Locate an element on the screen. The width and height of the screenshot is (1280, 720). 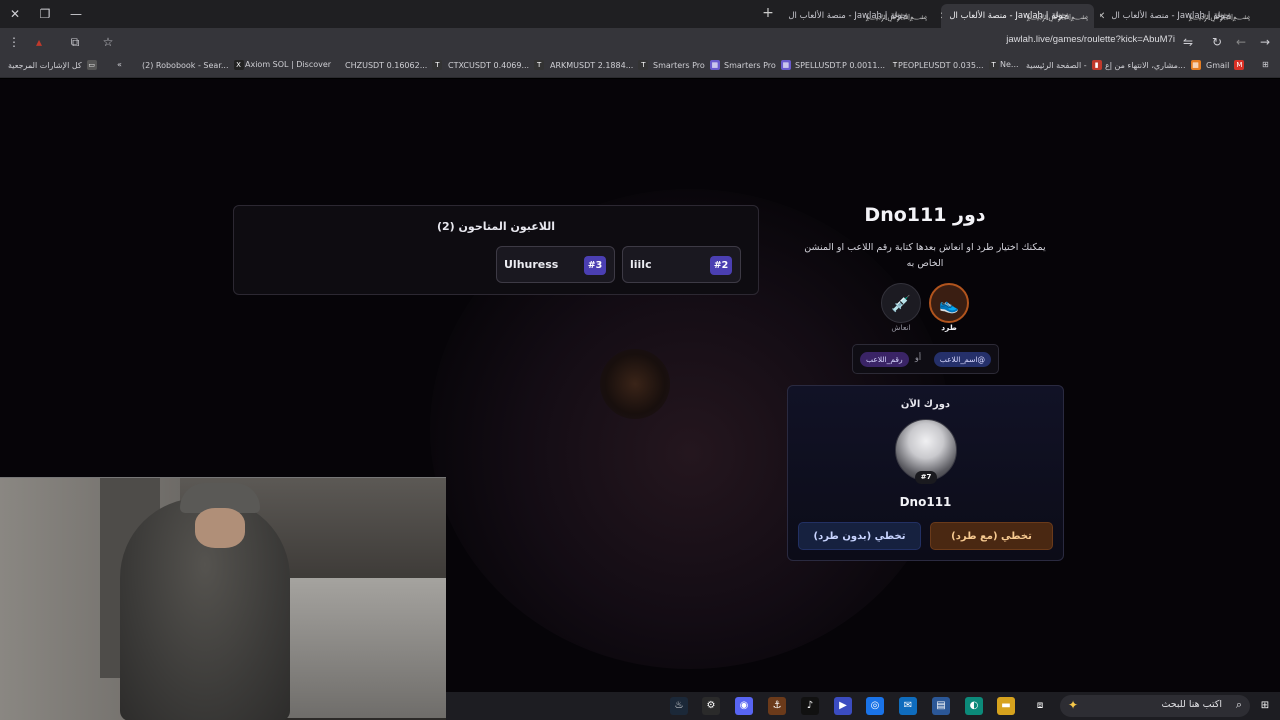
minimize-window-icon: — is located at coordinates (76, 14).